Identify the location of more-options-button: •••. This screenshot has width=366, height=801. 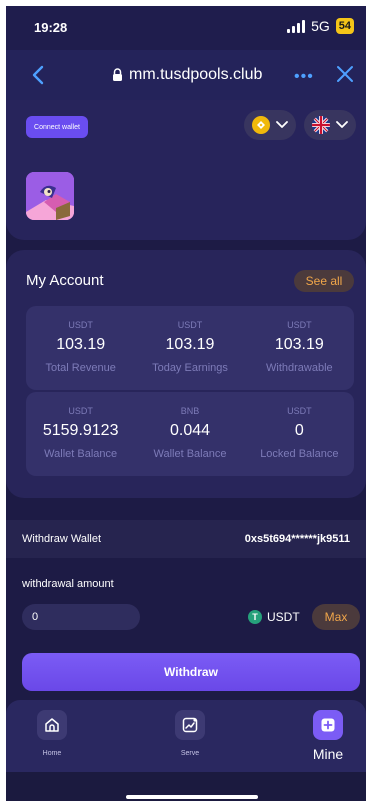
(304, 77).